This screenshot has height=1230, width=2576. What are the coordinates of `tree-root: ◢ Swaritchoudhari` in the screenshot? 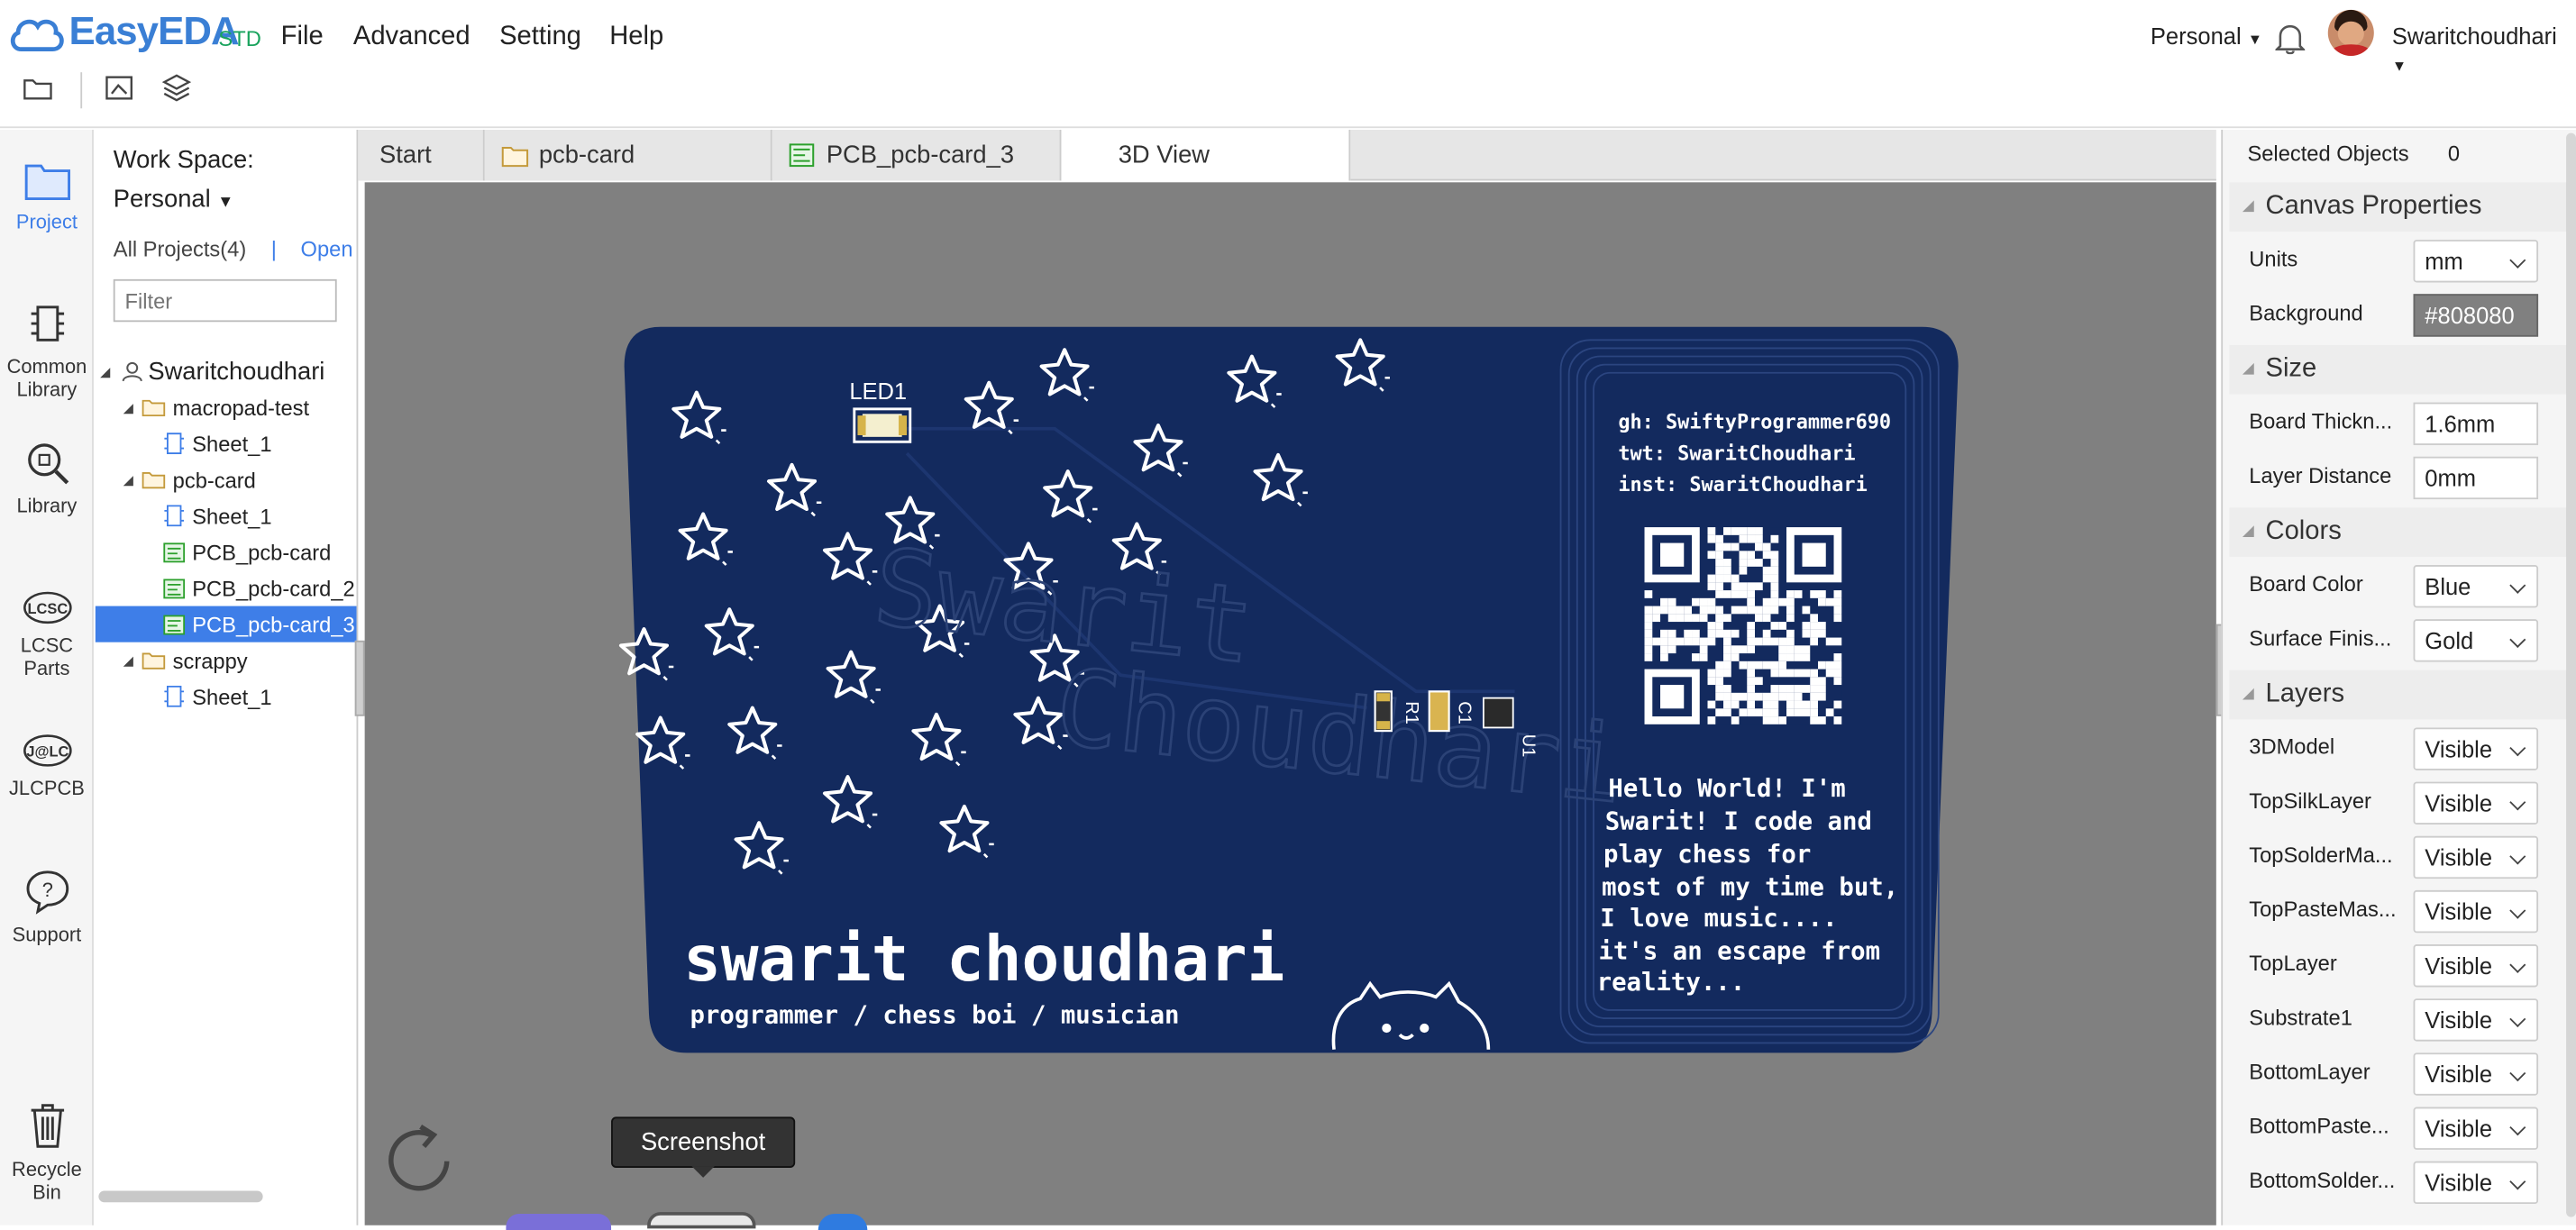 It's located at (226, 371).